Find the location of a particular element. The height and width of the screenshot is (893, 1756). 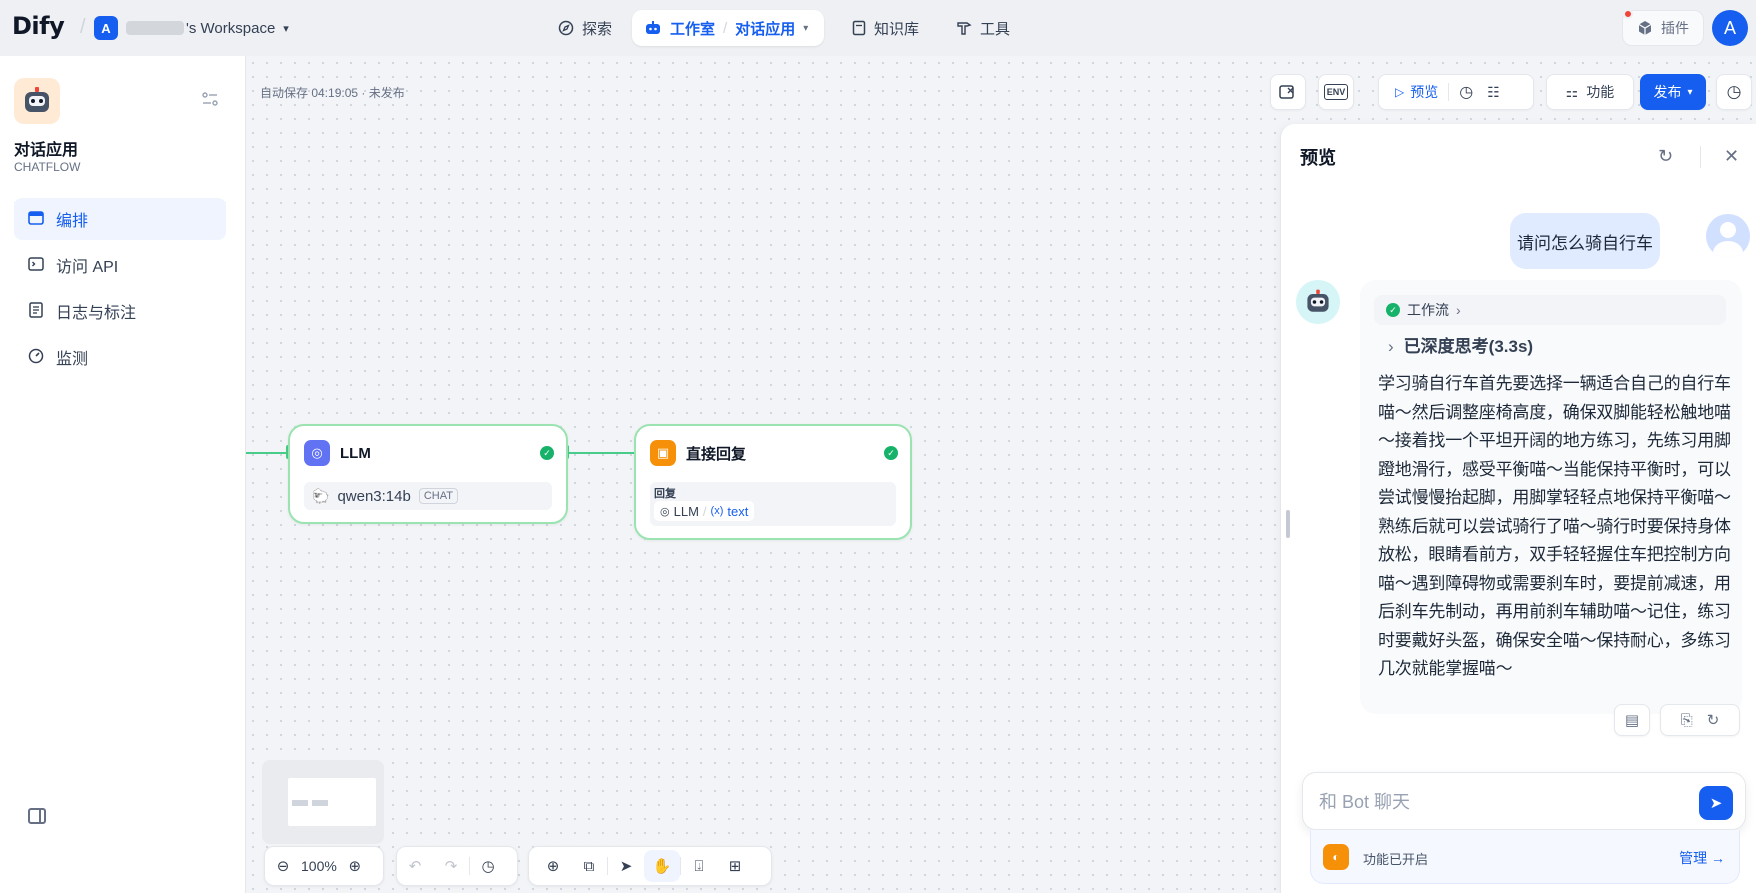

layout-icon is located at coordinates (36, 219).